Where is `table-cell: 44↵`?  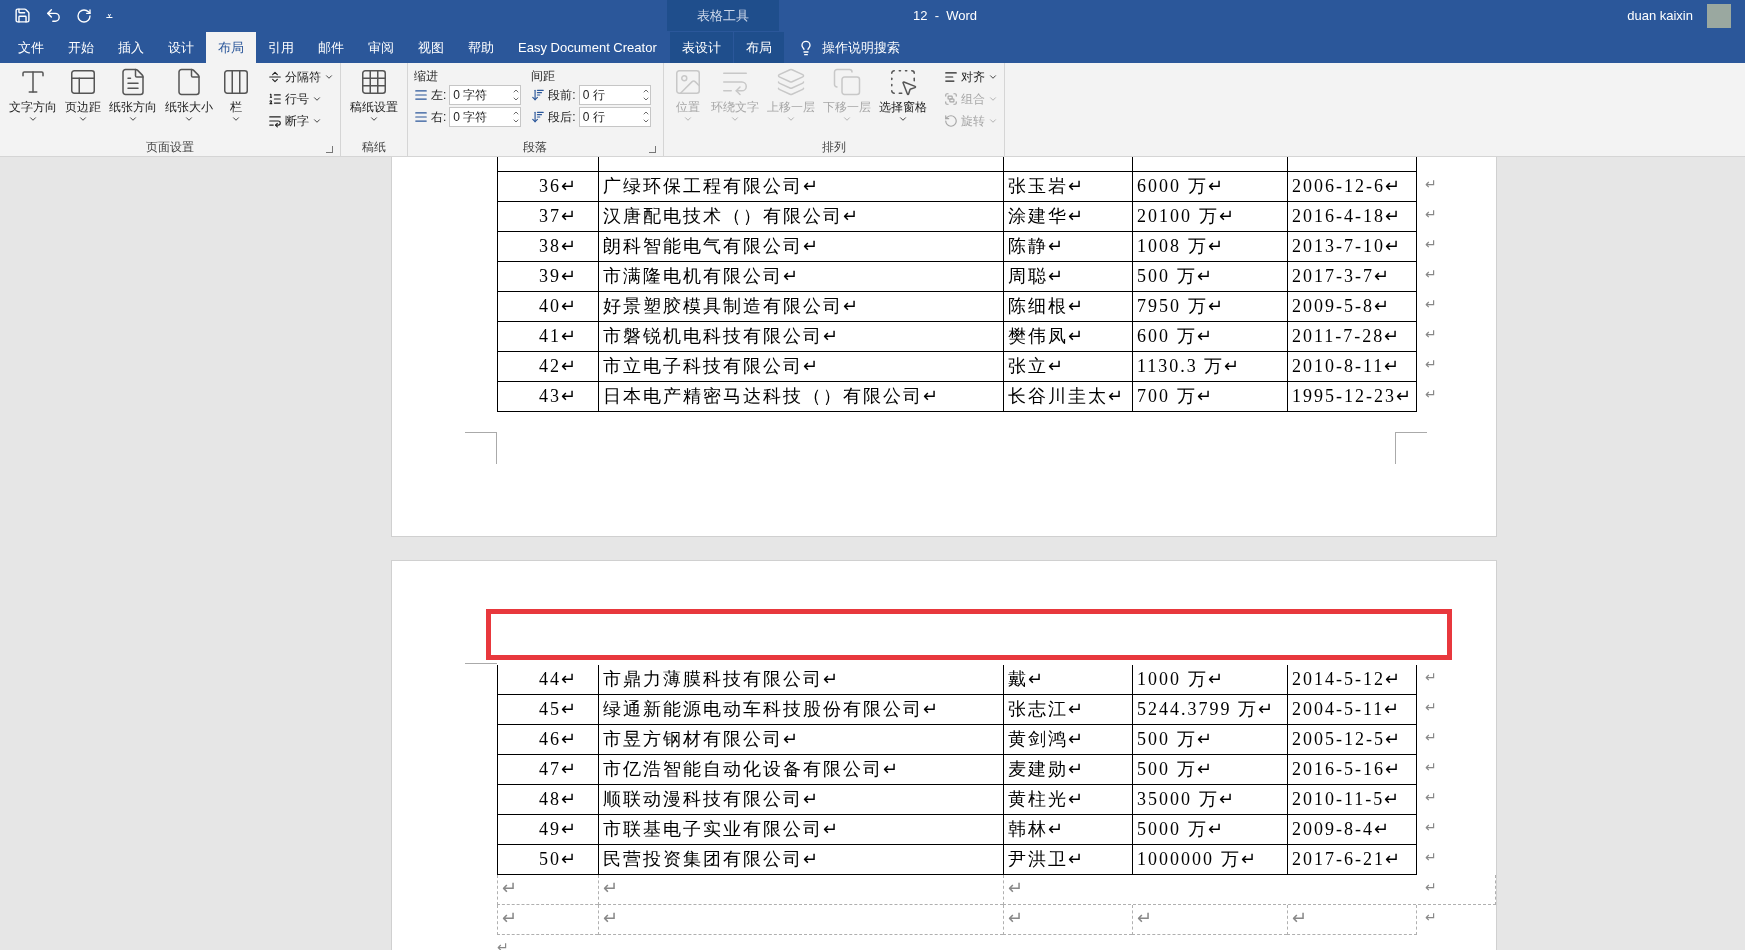 table-cell: 44↵ is located at coordinates (547, 680).